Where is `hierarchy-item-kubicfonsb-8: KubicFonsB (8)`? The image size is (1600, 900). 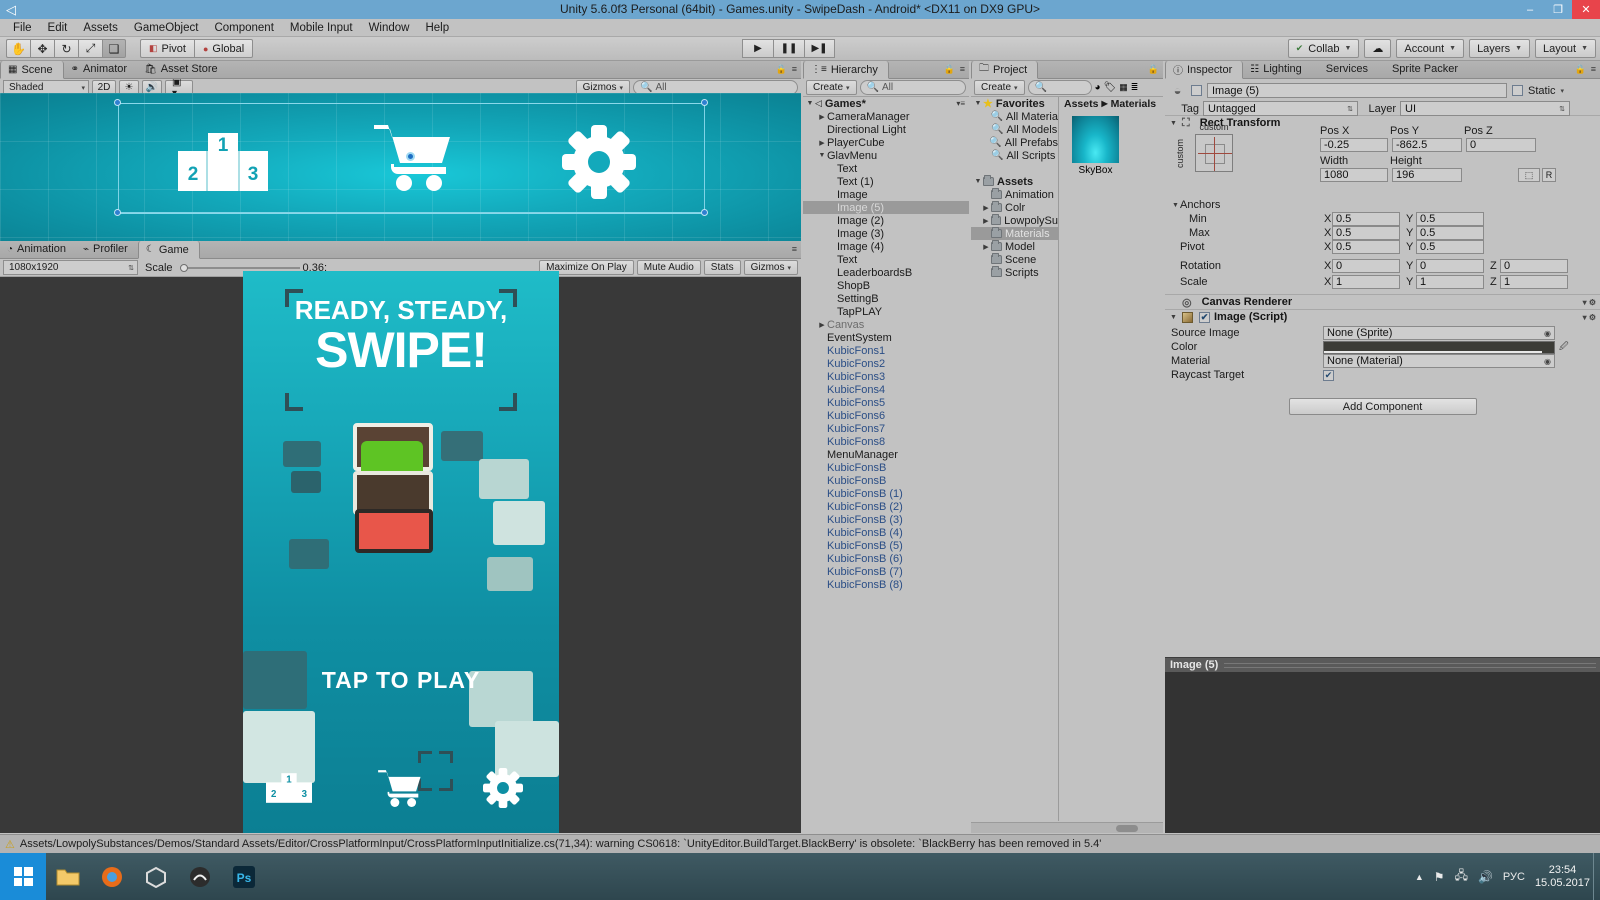 hierarchy-item-kubicfonsb-8: KubicFonsB (8) is located at coordinates (886, 584).